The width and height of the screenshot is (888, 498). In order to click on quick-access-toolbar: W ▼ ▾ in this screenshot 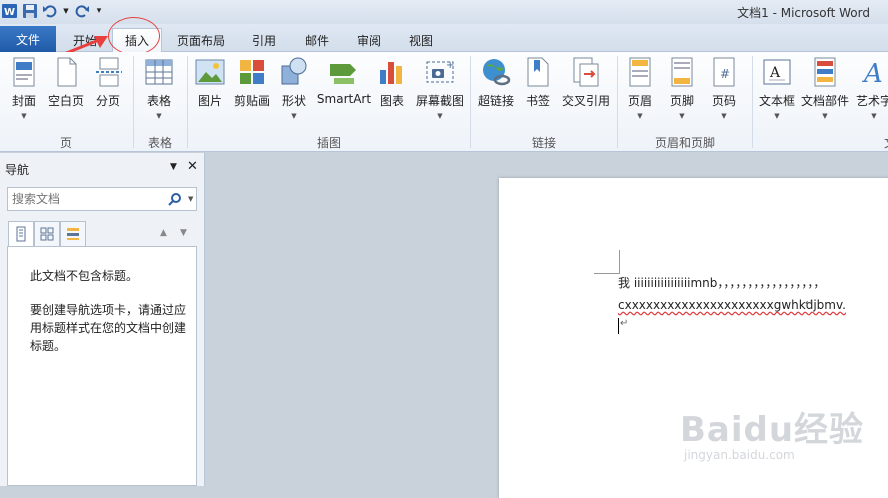, I will do `click(53, 11)`.